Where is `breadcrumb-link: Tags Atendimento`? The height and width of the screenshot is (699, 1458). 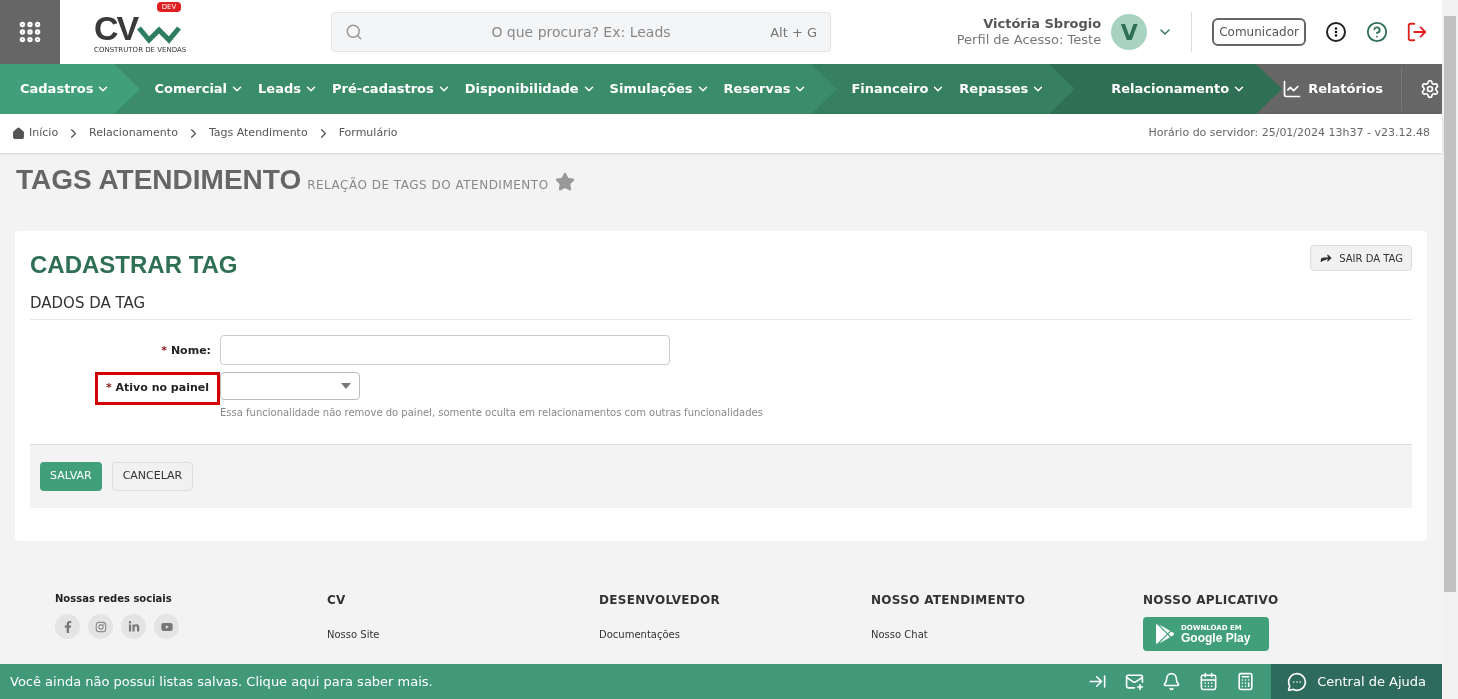
breadcrumb-link: Tags Atendimento is located at coordinates (258, 133).